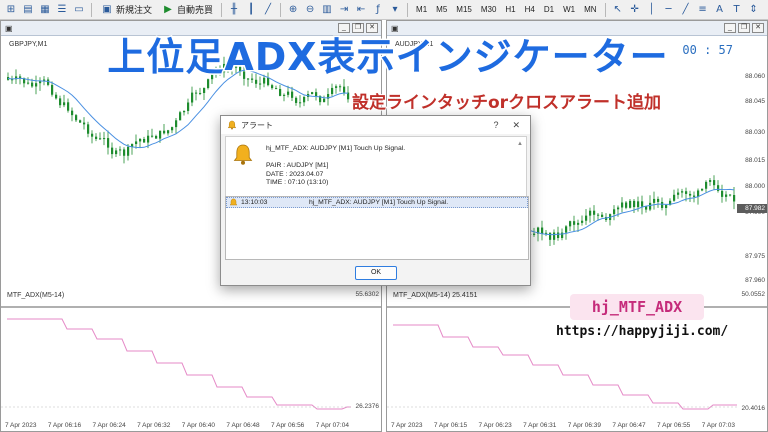  I want to click on bar-chart-icon: ╫, so click(234, 10).